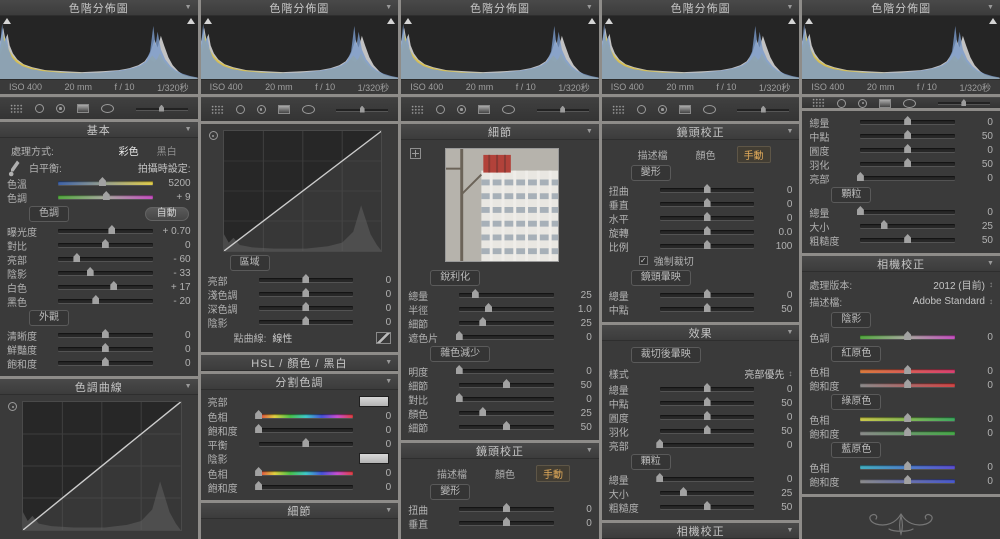 This screenshot has height=539, width=1000. I want to click on panel-header: 相機校正 ▼, so click(901, 264).